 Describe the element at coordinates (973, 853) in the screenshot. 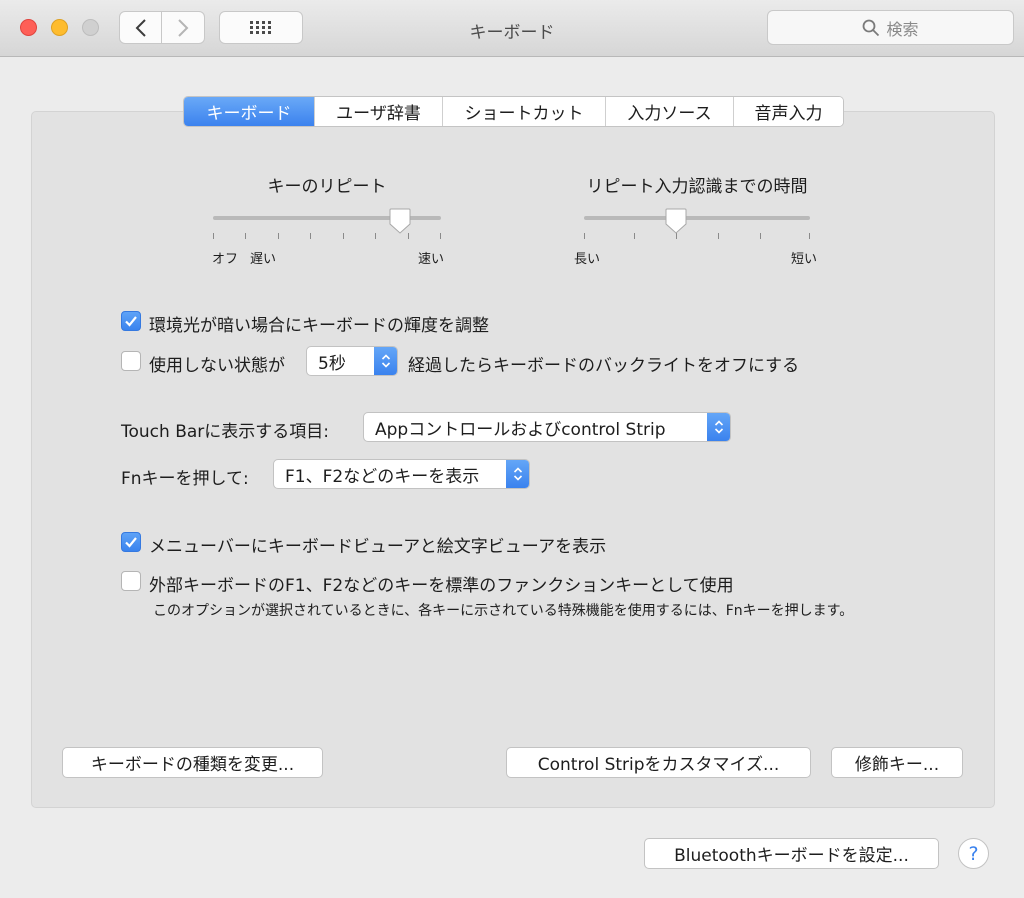

I see `help-button: ?` at that location.